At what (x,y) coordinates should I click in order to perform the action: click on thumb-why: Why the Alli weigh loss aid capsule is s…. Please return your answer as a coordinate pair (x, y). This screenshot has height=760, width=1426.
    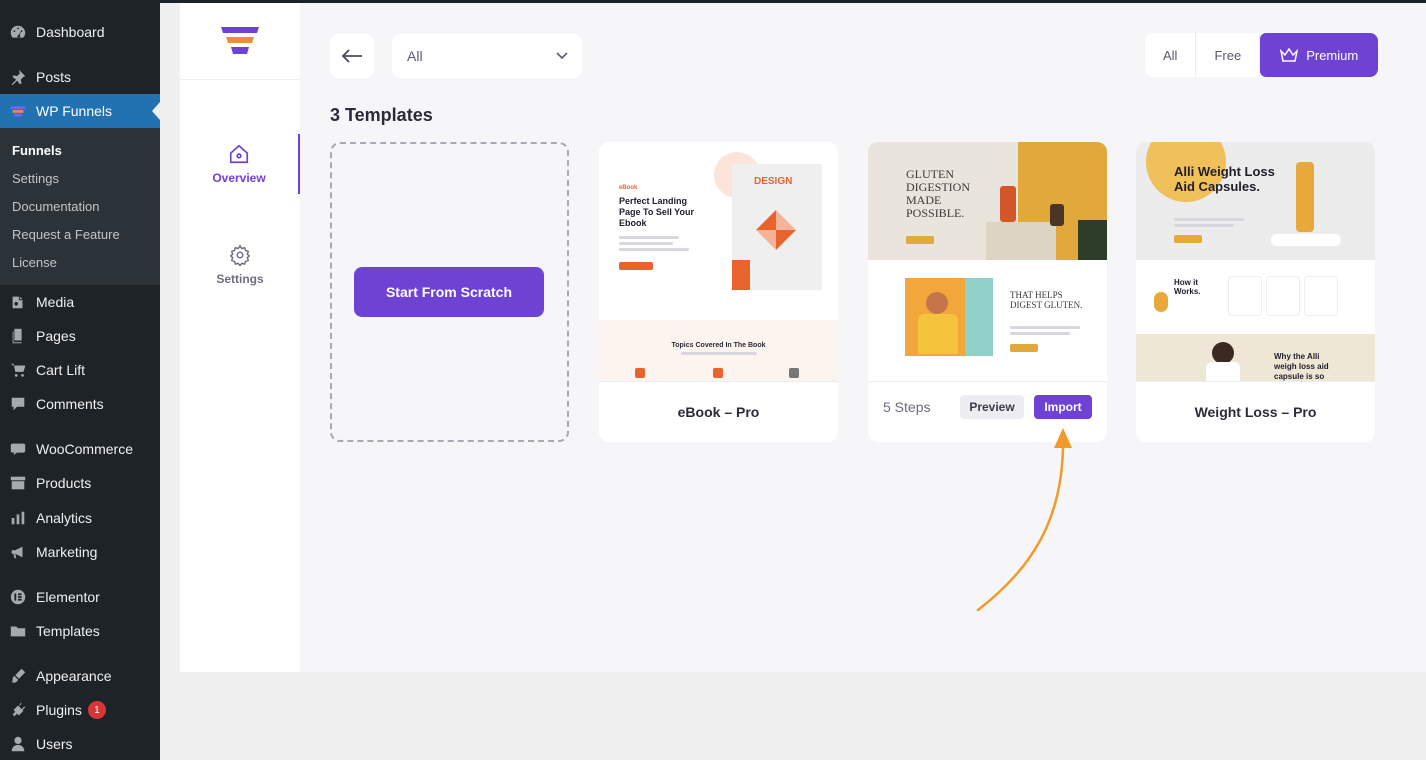
    Looking at the image, I should click on (1301, 366).